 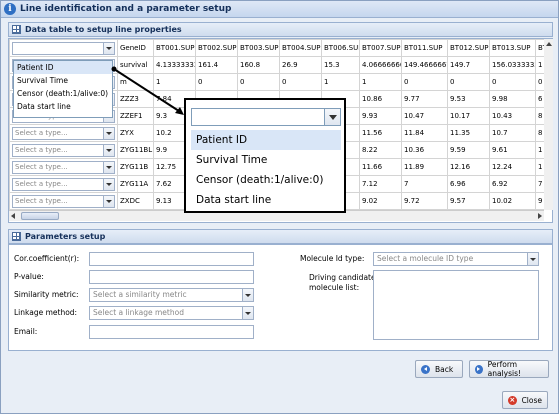 I want to click on similarity-metric-select: Select a similarity metric, so click(x=171, y=295).